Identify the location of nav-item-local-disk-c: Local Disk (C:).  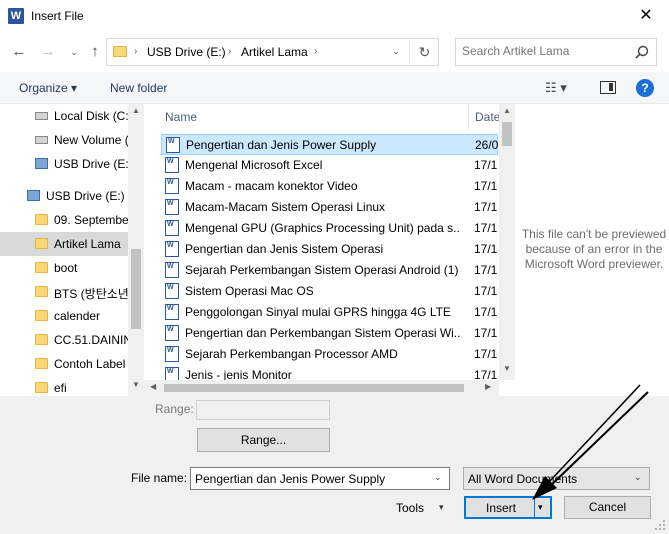
(64, 116).